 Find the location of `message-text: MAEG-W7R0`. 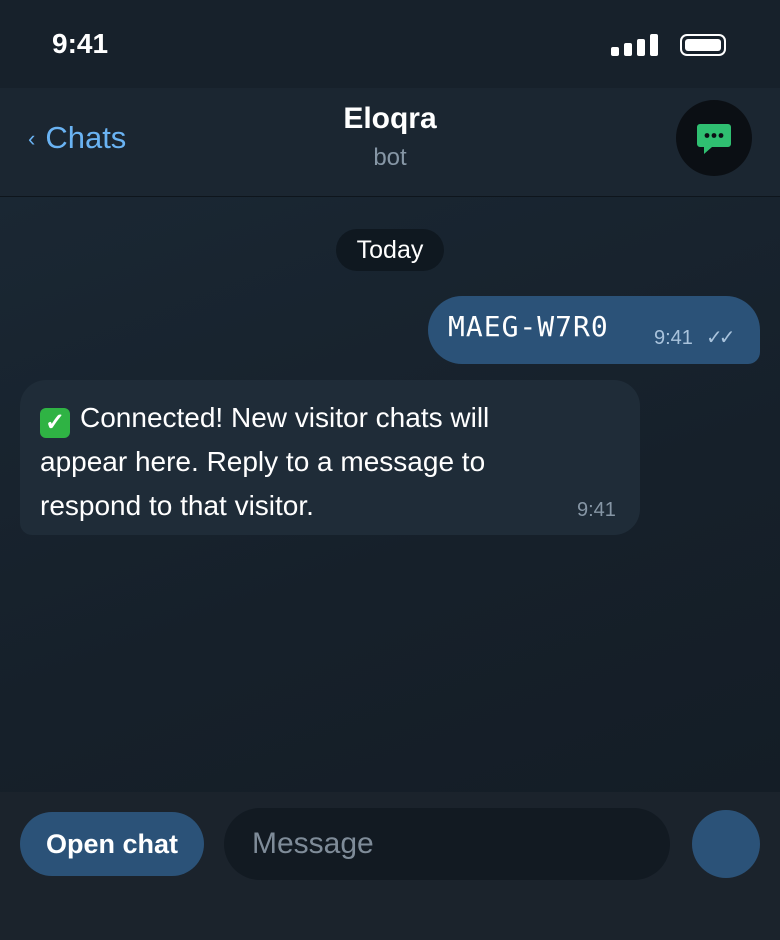

message-text: MAEG-W7R0 is located at coordinates (528, 326).